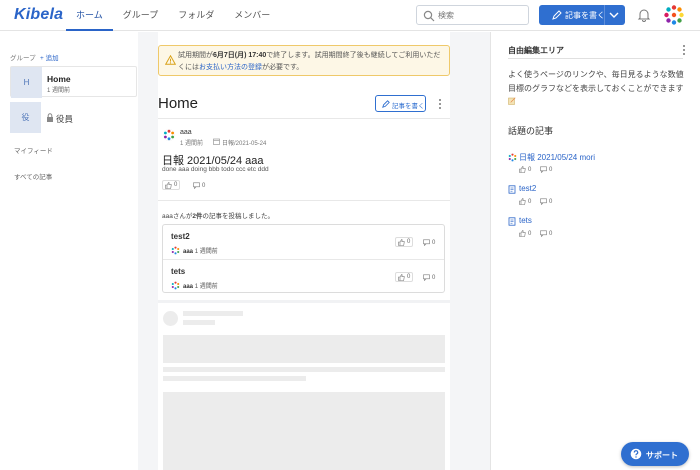  Describe the element at coordinates (33, 150) in the screenshot. I see `sidebar-link-my-feed: マイフィード` at that location.